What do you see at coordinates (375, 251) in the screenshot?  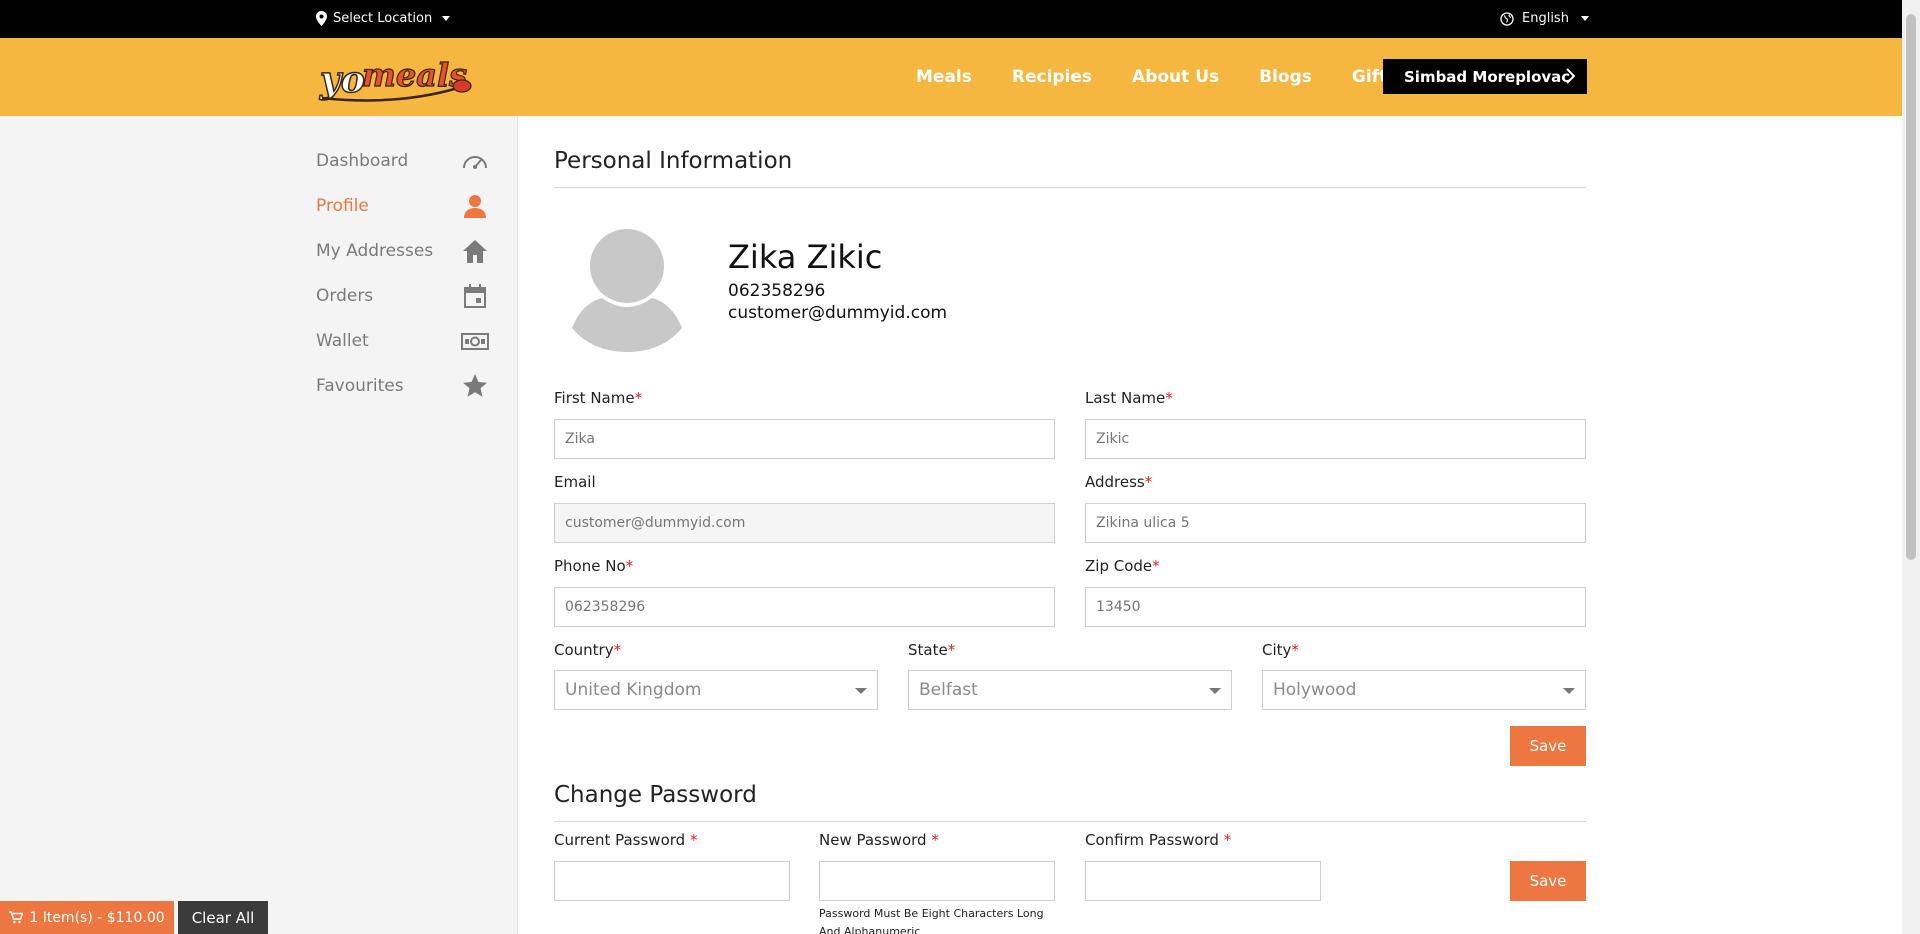 I see `sidebar-item-label: My Addresses` at bounding box center [375, 251].